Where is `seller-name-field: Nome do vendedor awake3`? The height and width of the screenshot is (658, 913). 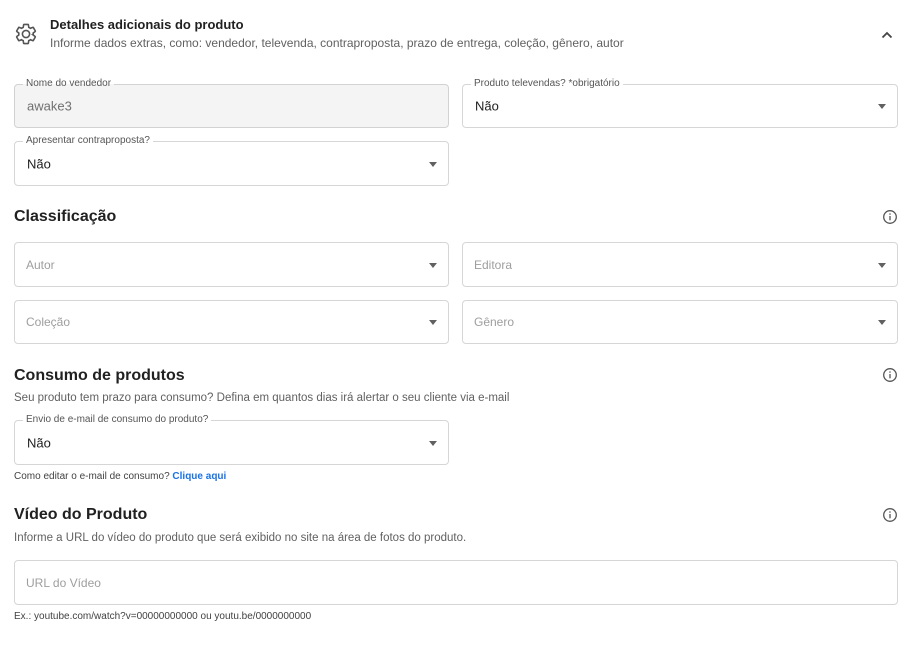 seller-name-field: Nome do vendedor awake3 is located at coordinates (231, 103).